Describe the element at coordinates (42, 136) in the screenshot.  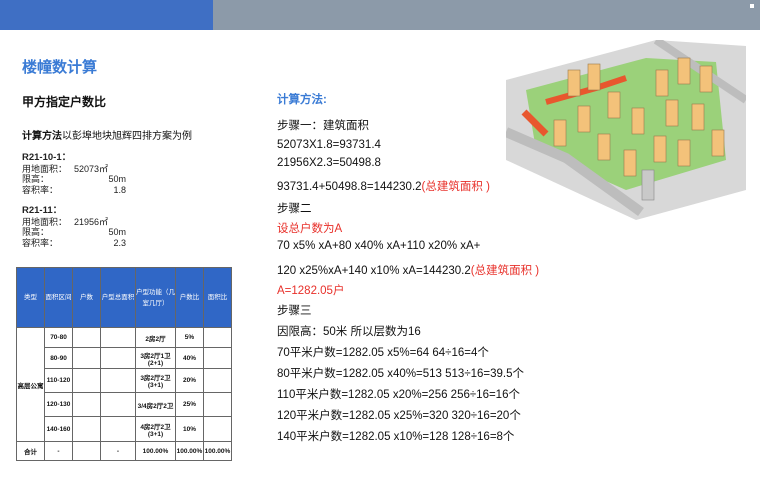
I see `method-label: 计算方法` at that location.